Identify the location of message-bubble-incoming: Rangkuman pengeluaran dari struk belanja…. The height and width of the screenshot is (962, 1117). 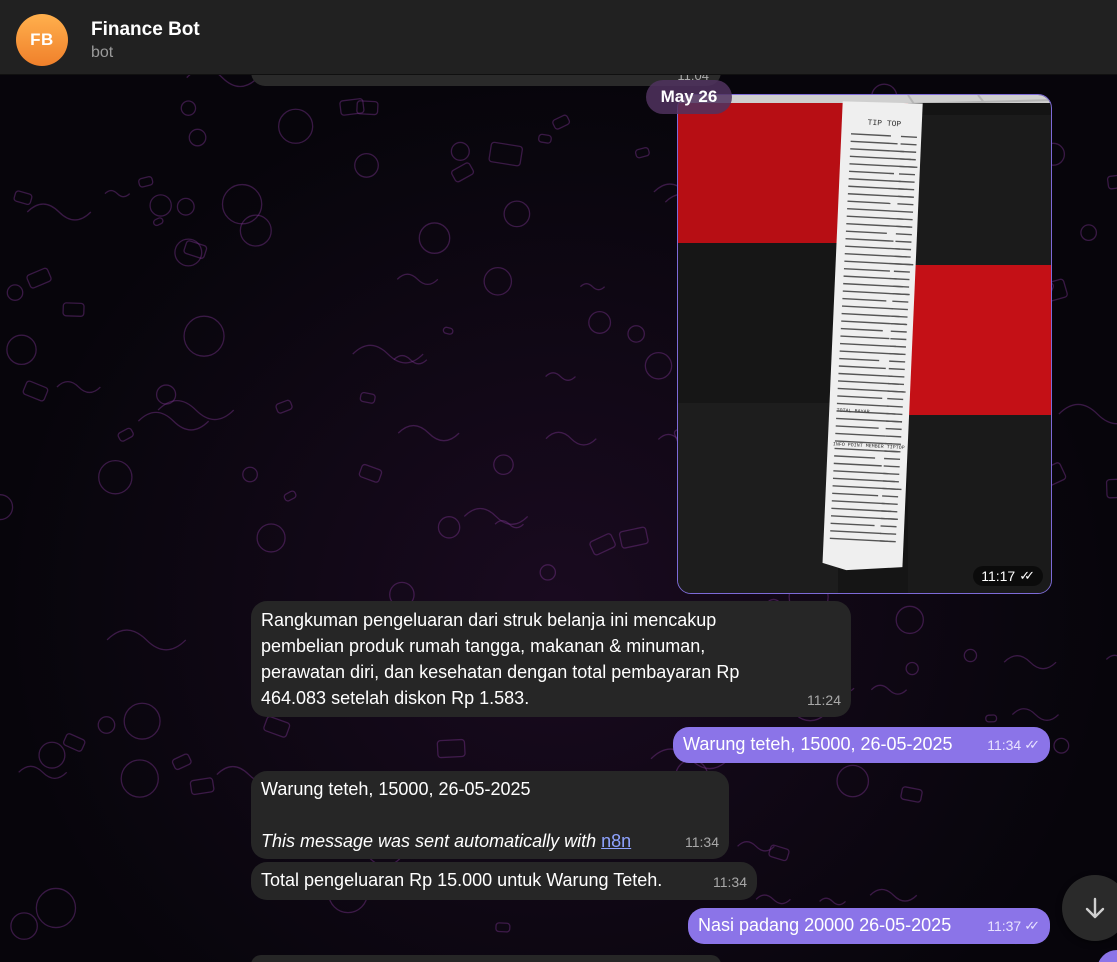
(551, 659).